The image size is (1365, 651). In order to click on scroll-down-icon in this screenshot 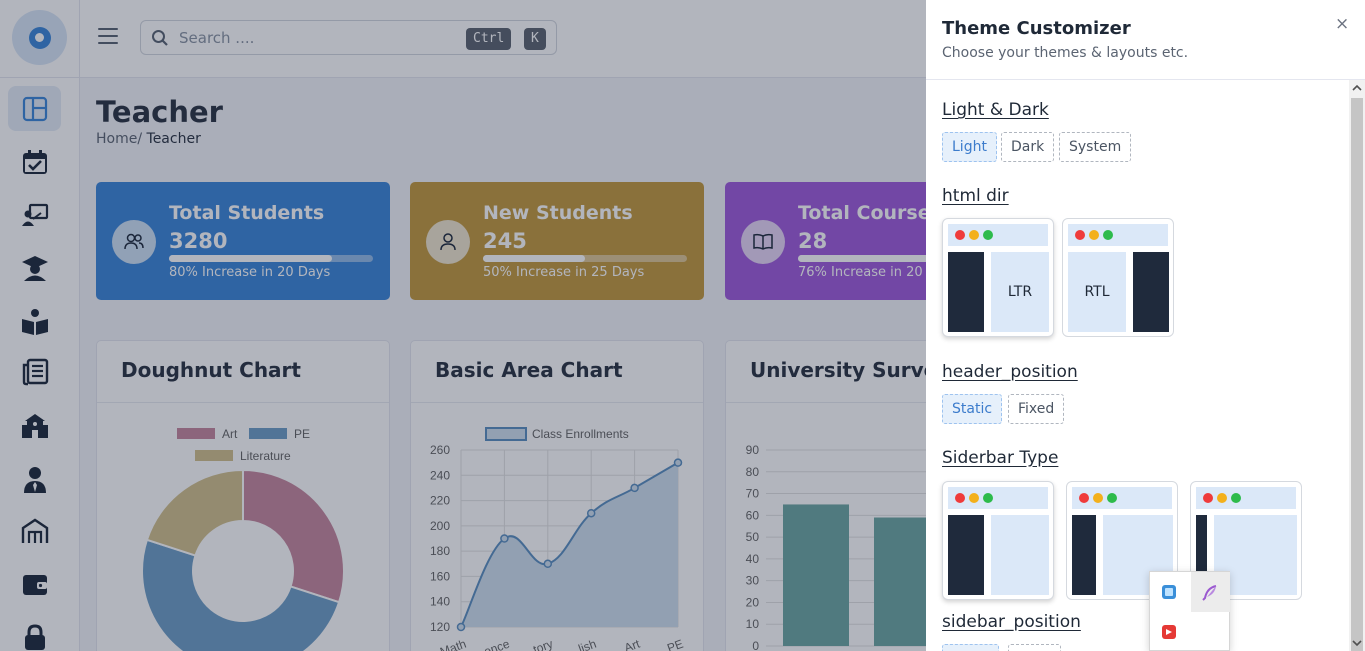, I will do `click(1357, 643)`.